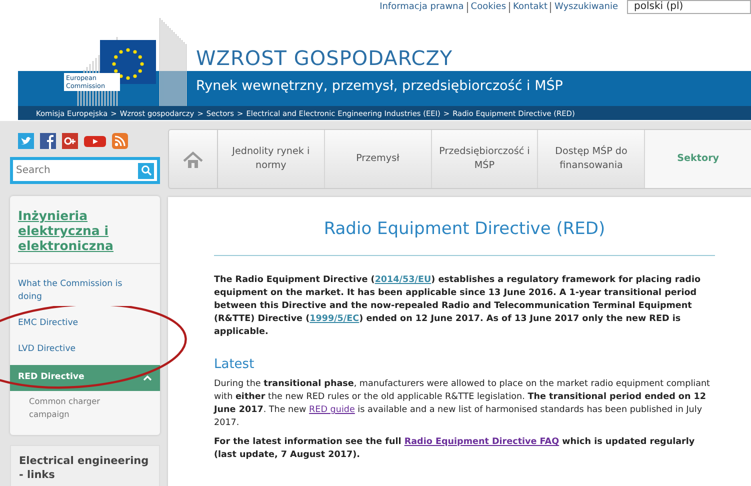 This screenshot has width=751, height=486. What do you see at coordinates (120, 141) in the screenshot?
I see `rss-icon` at bounding box center [120, 141].